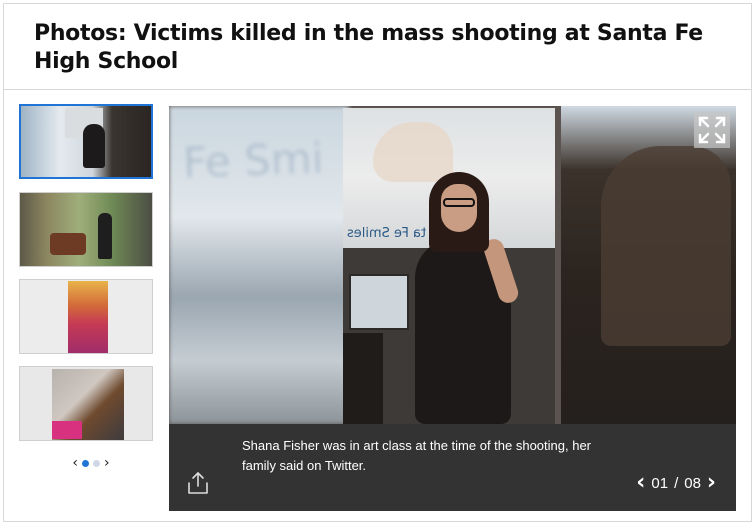 The width and height of the screenshot is (756, 525). Describe the element at coordinates (459, 208) in the screenshot. I see `photo-person-face` at that location.